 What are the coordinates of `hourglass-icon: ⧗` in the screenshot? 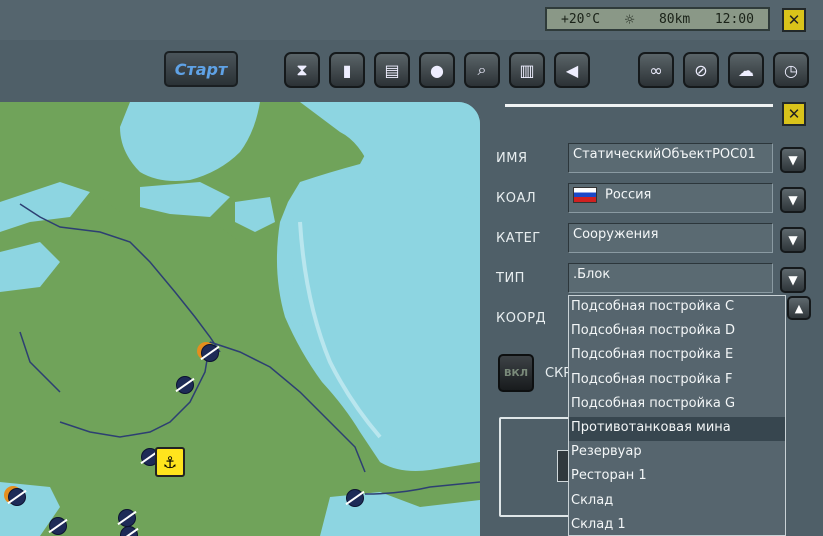 It's located at (302, 69).